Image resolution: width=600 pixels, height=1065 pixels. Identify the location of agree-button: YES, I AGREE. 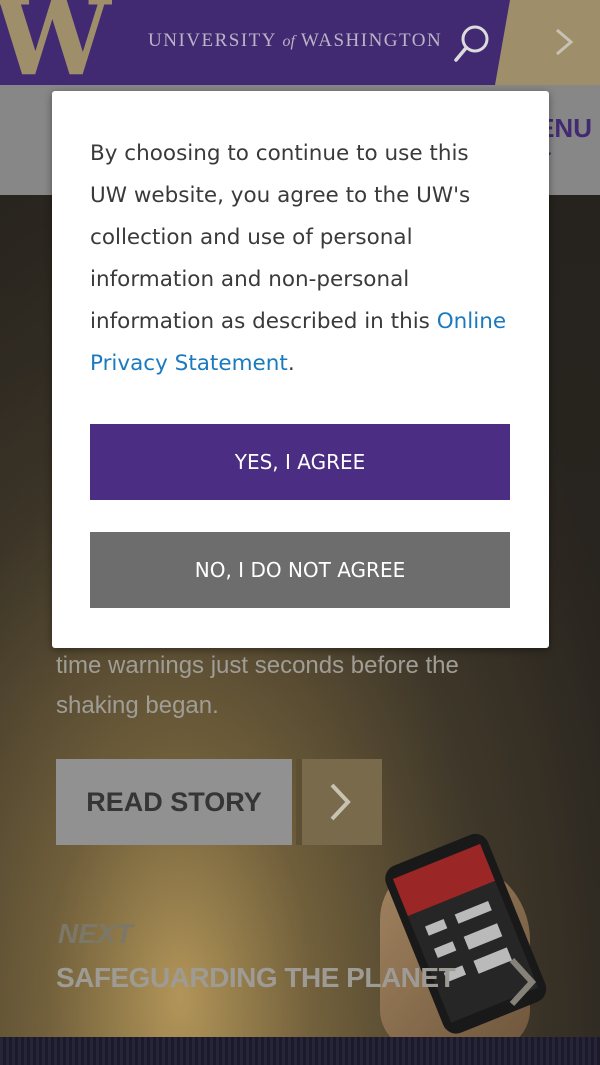
(300, 462).